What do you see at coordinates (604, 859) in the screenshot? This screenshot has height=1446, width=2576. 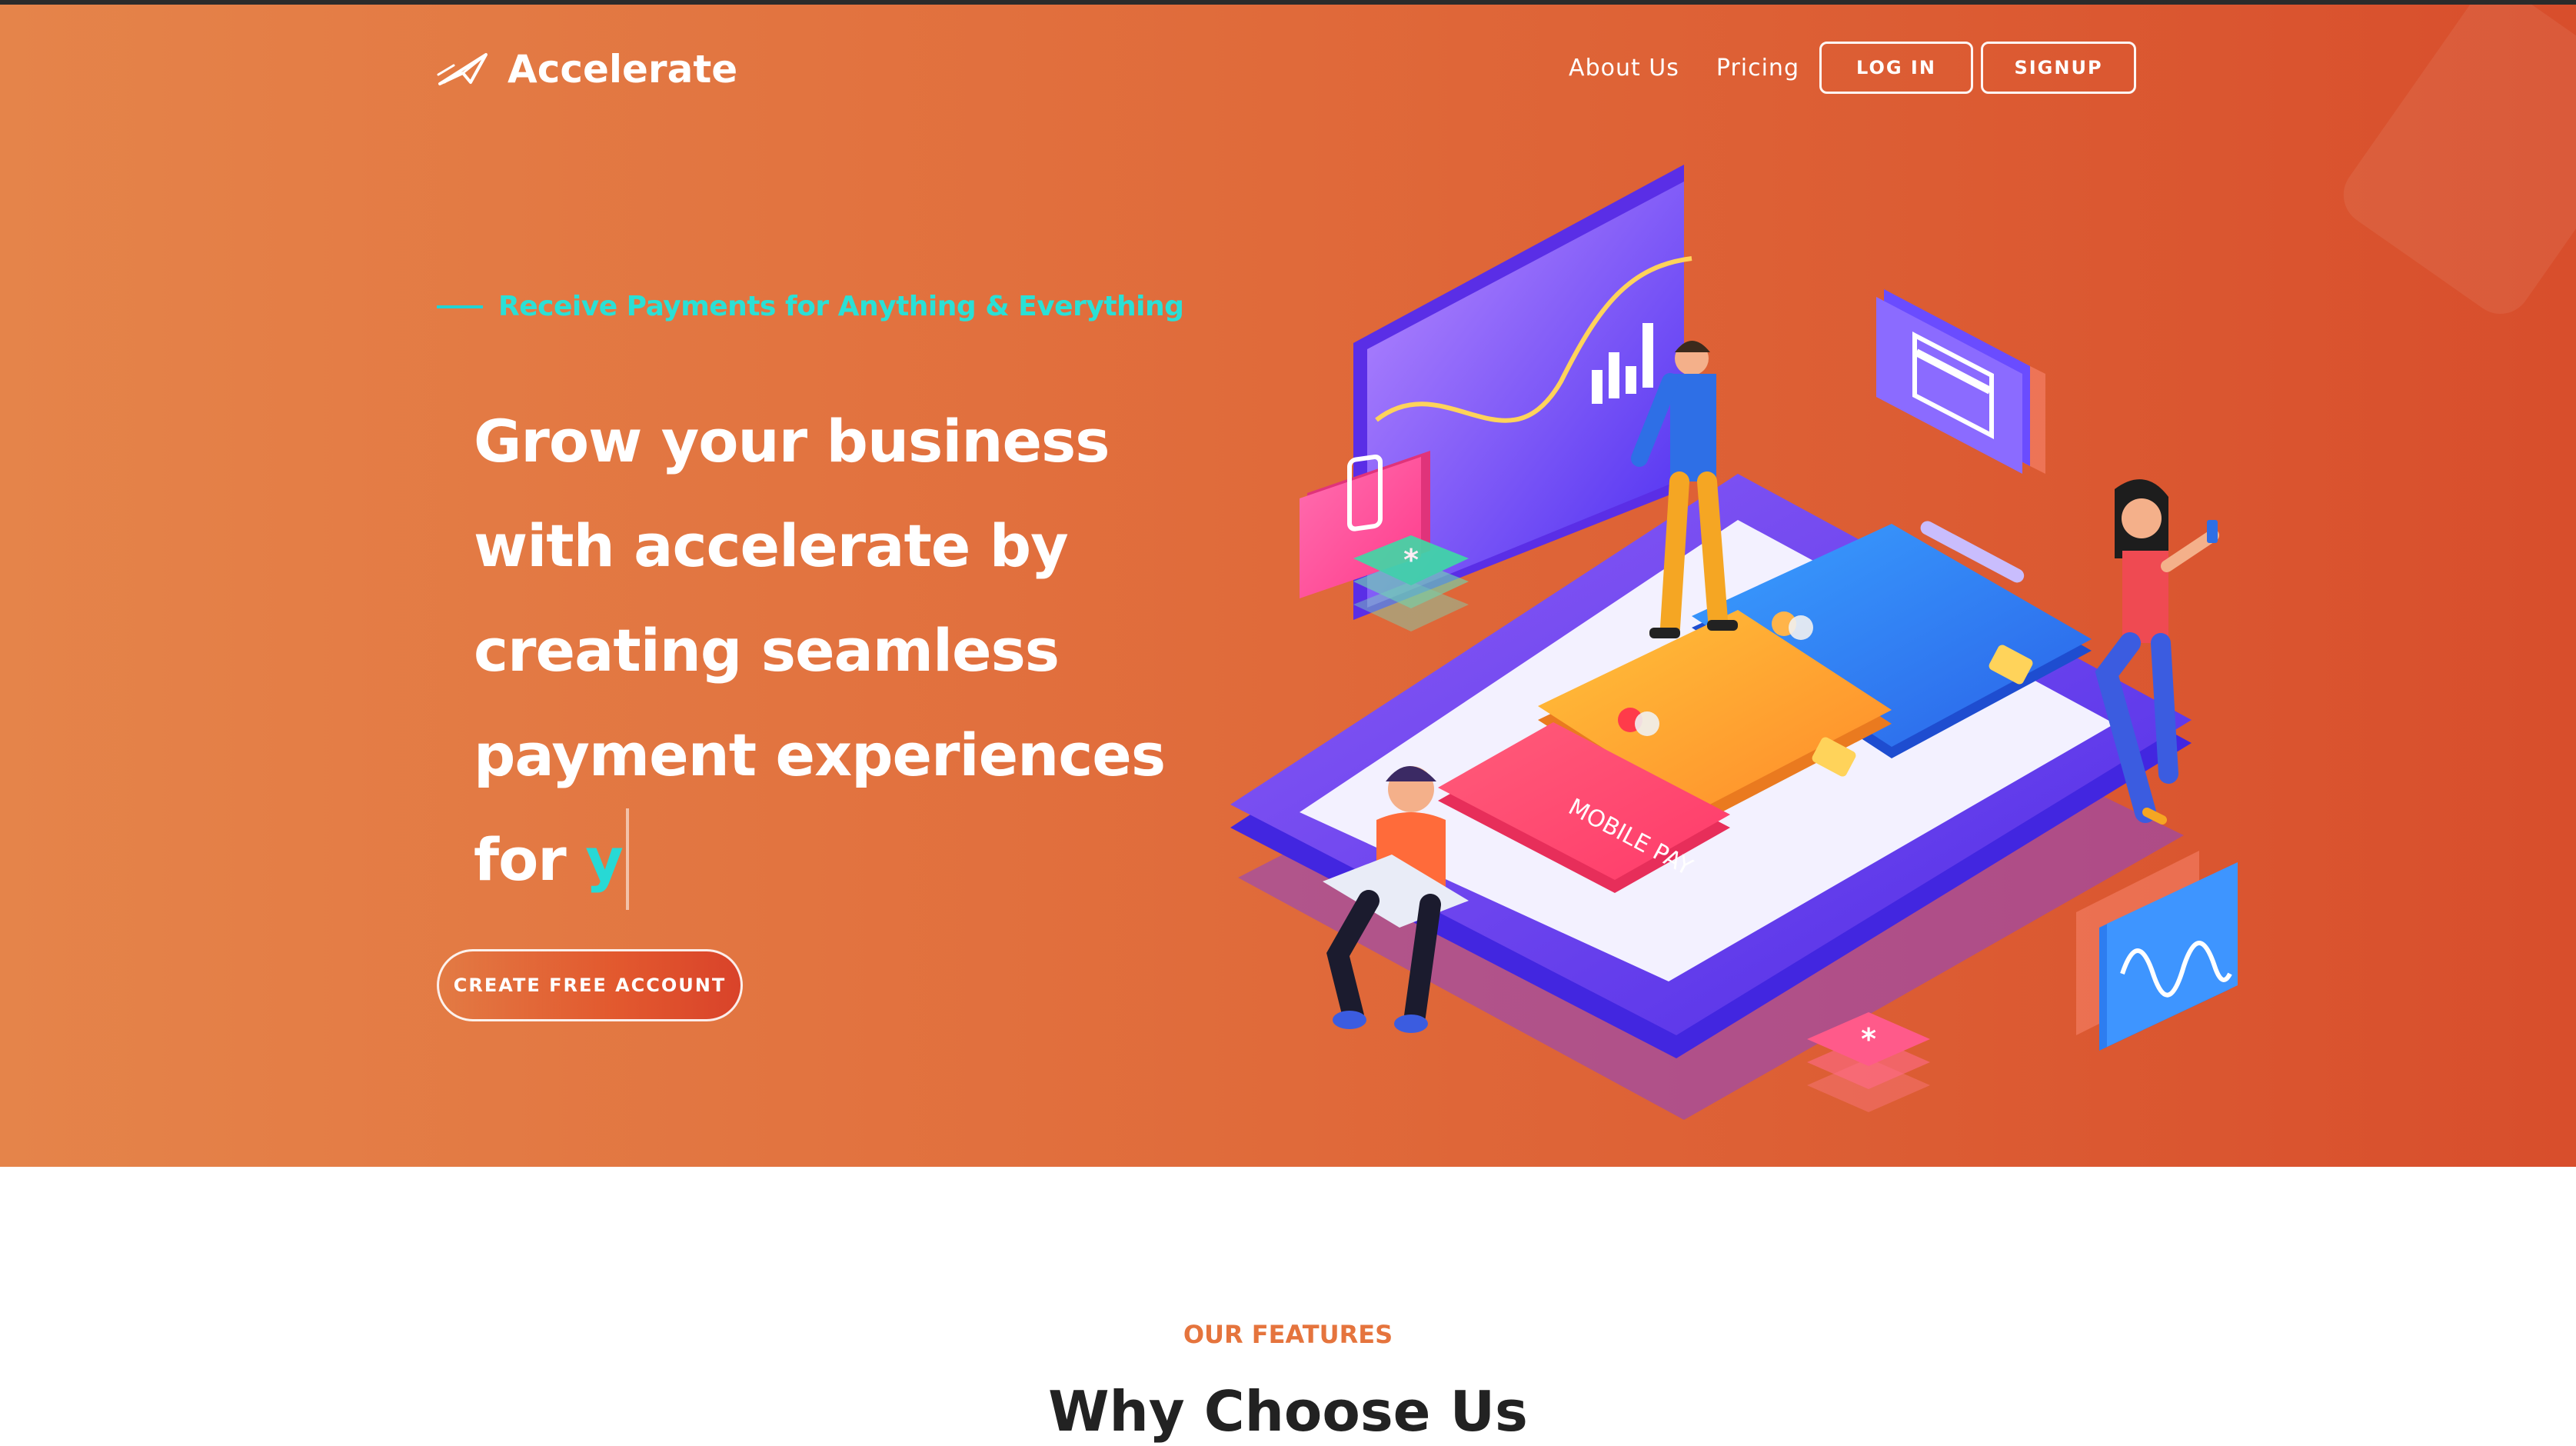 I see `typed-text: y` at bounding box center [604, 859].